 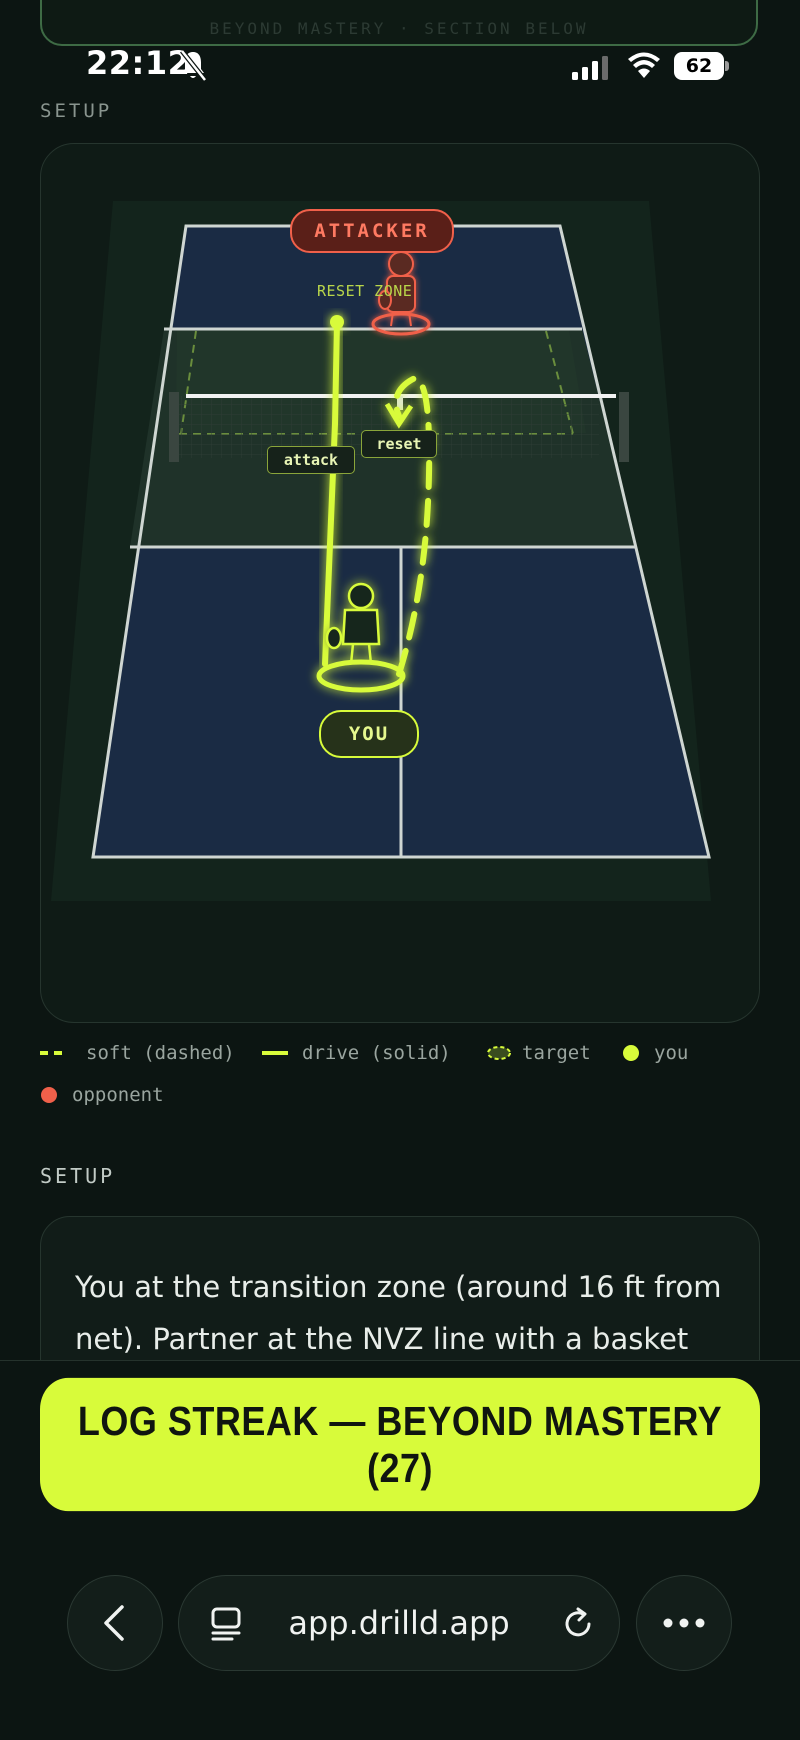 I want to click on legend-opponent: opponent, so click(x=102, y=1095).